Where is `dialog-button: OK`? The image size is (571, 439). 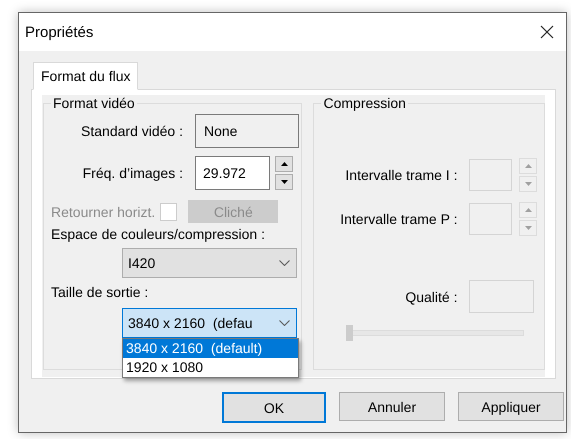
dialog-button: OK is located at coordinates (274, 407).